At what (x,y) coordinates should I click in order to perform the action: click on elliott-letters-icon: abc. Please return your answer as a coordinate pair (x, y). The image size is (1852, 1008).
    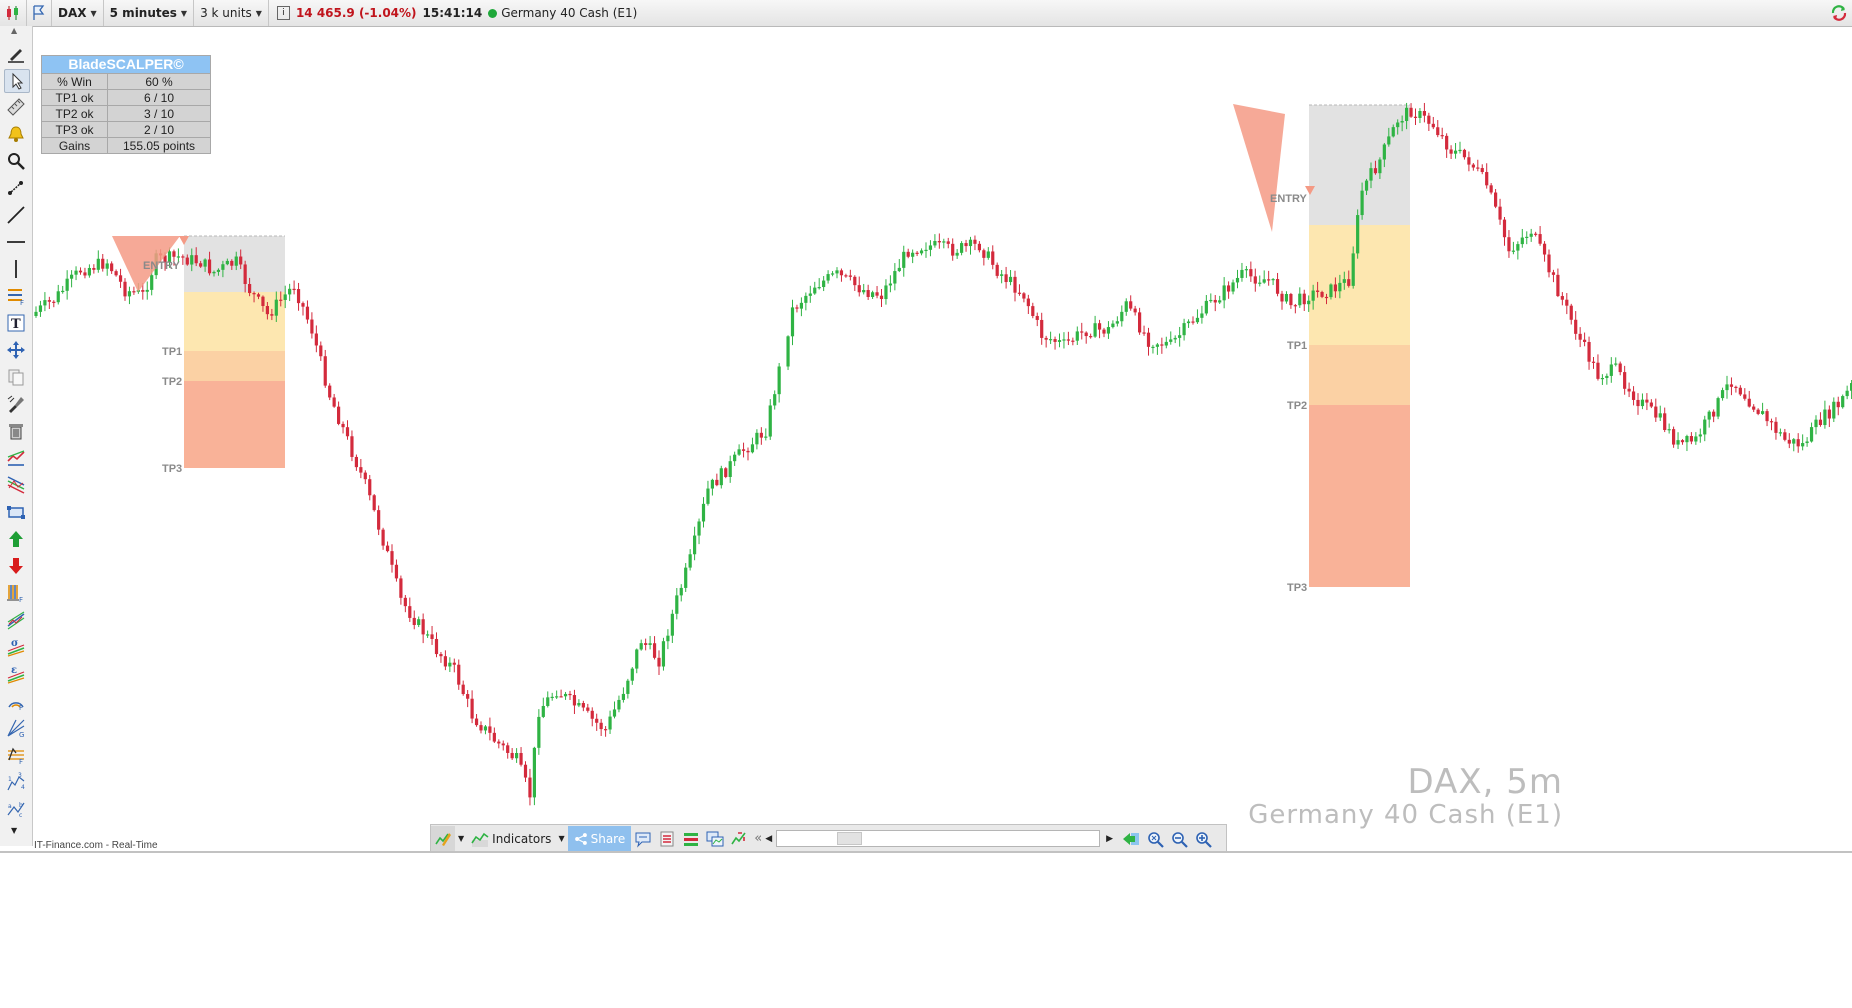
    Looking at the image, I should click on (16, 809).